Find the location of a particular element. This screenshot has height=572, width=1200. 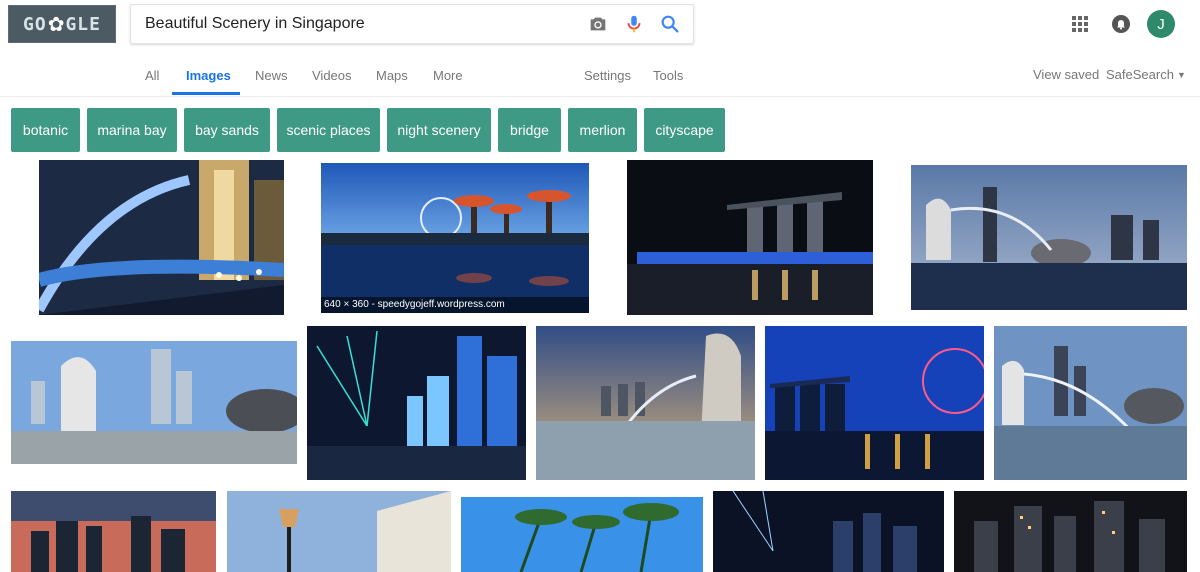

merlion-sunset-image is located at coordinates (645, 403).